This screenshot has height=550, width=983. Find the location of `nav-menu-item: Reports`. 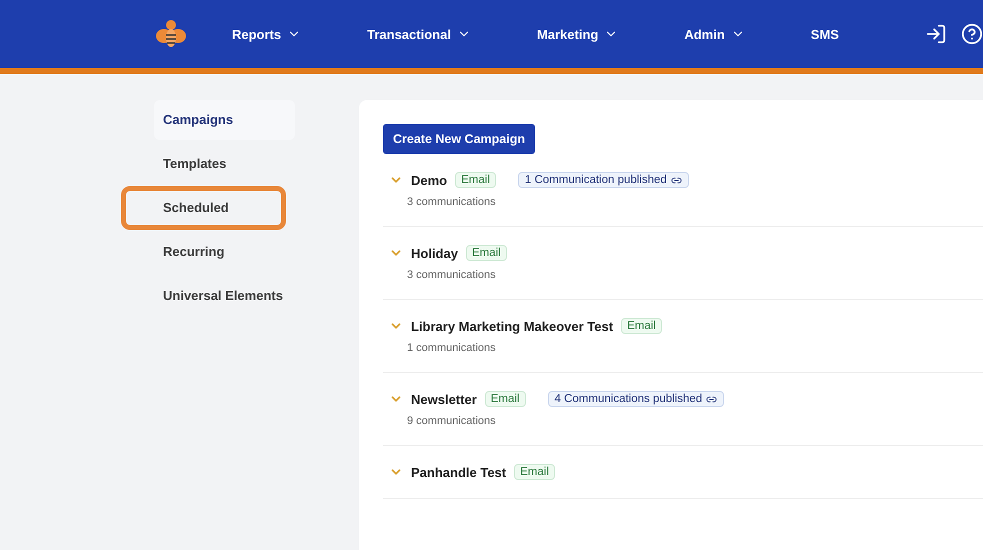

nav-menu-item: Reports is located at coordinates (267, 34).